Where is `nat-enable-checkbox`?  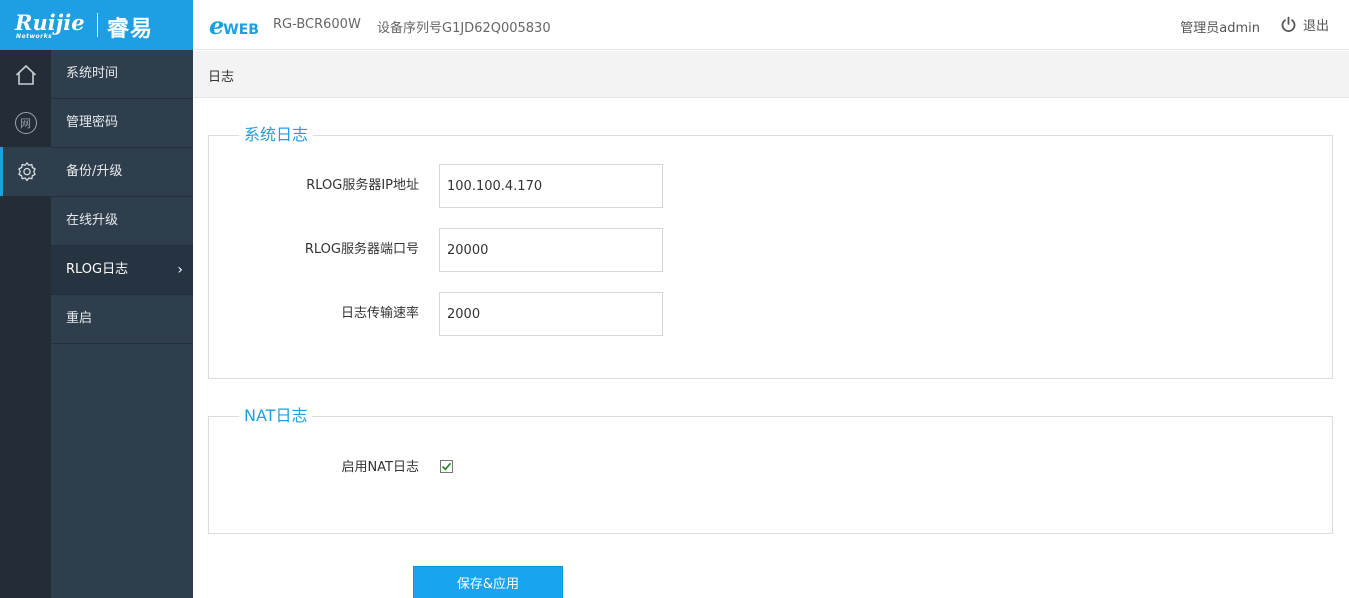 nat-enable-checkbox is located at coordinates (446, 466).